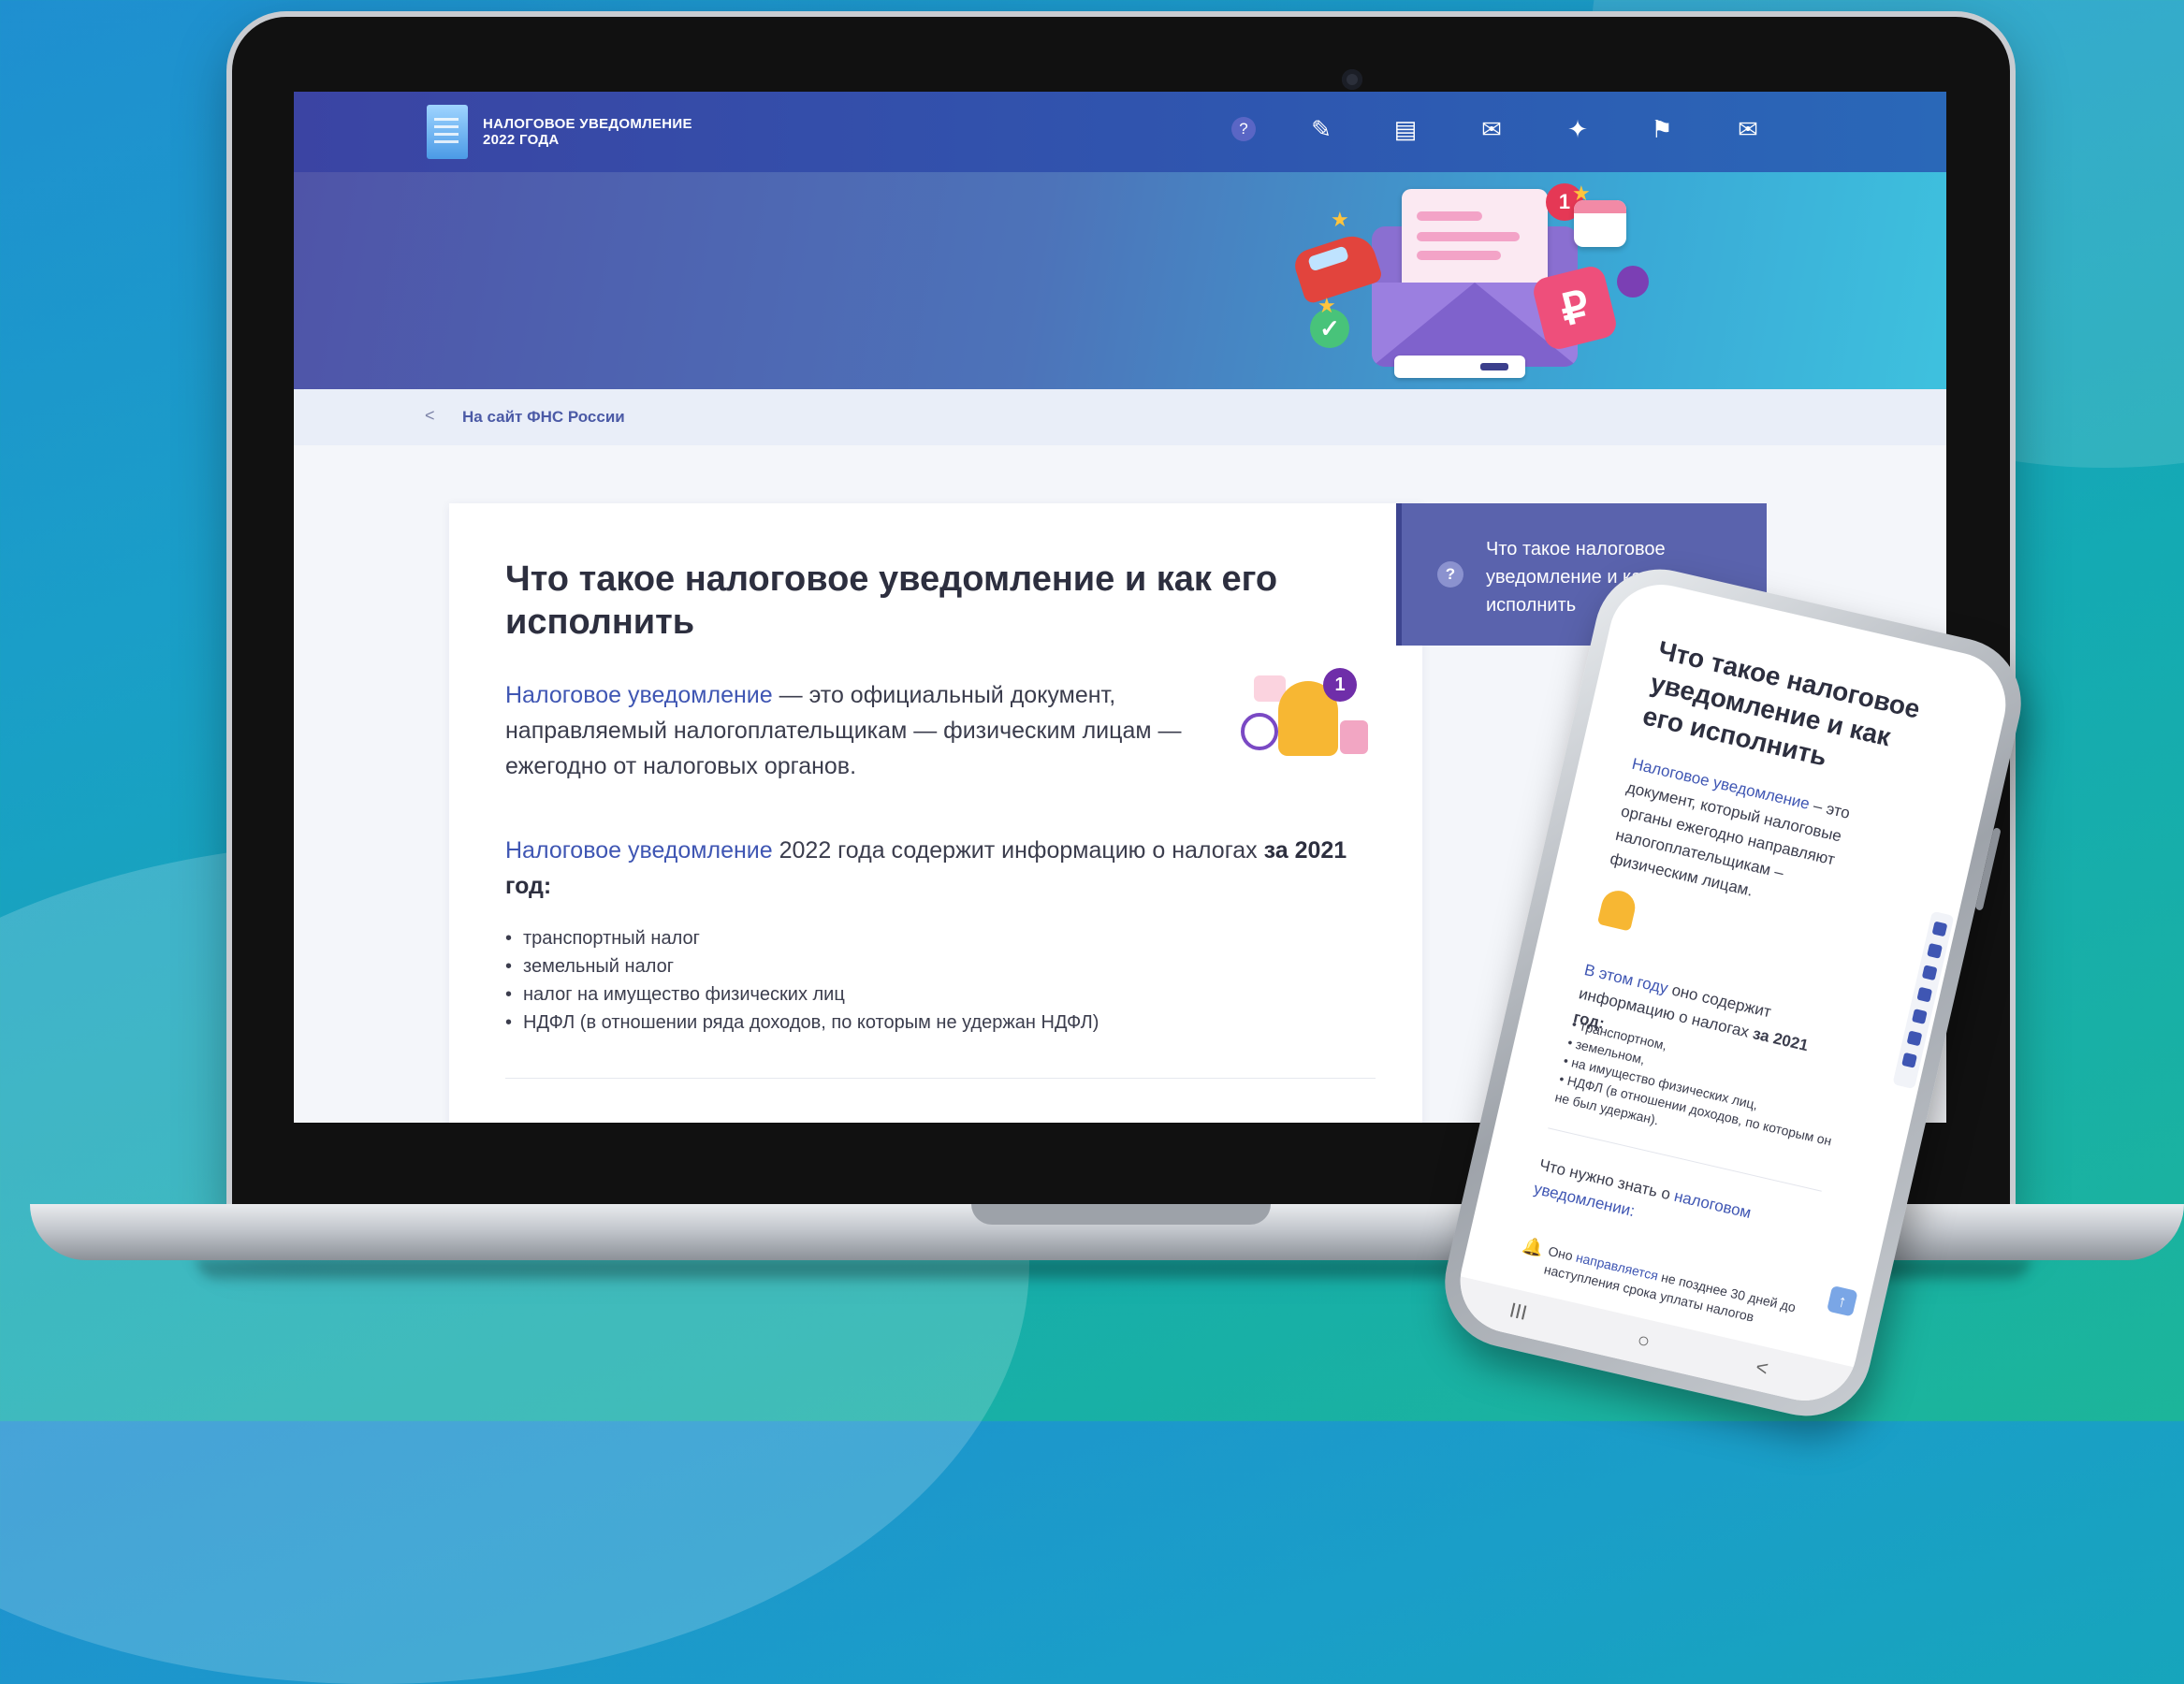  What do you see at coordinates (1633, 282) in the screenshot?
I see `person-icon` at bounding box center [1633, 282].